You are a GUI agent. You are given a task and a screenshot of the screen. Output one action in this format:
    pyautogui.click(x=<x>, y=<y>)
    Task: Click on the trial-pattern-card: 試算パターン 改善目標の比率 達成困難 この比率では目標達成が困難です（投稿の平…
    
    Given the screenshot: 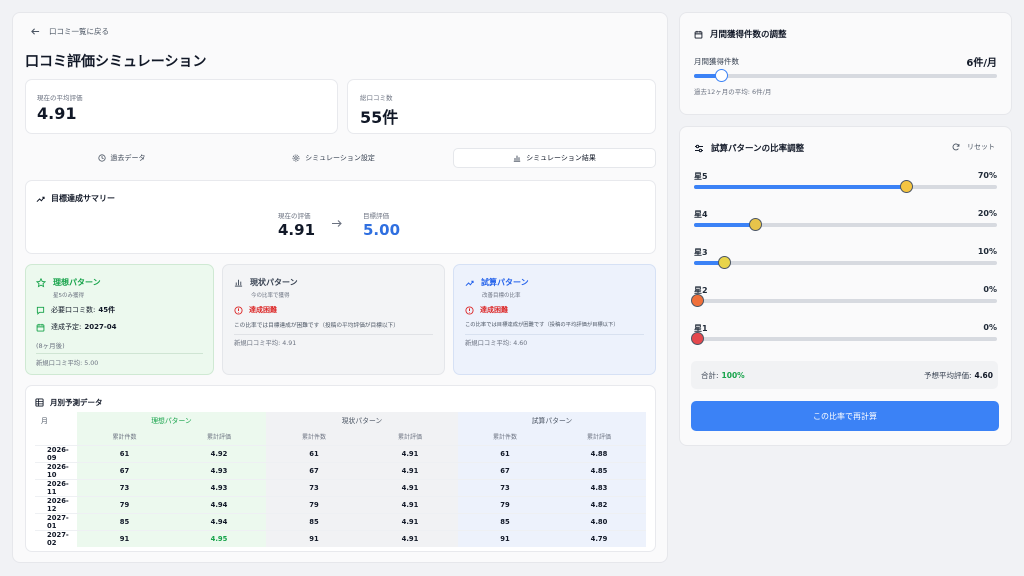 What is the action you would take?
    pyautogui.click(x=554, y=319)
    